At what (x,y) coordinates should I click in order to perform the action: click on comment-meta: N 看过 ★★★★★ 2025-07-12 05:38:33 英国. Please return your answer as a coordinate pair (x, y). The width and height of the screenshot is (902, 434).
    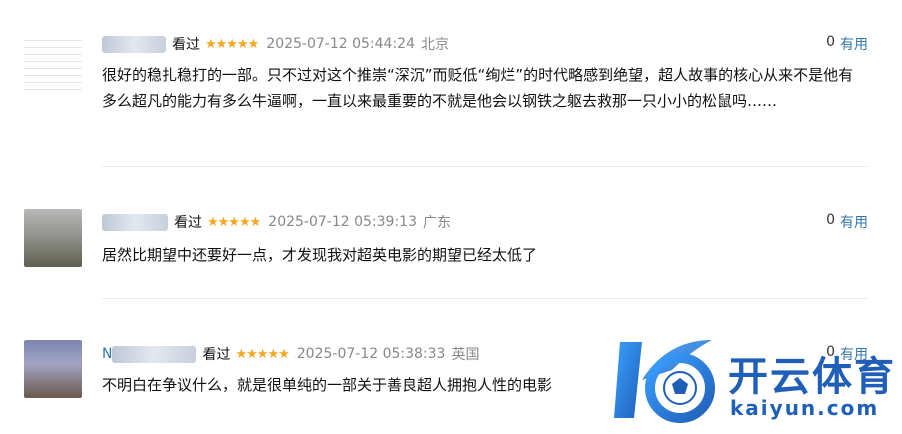
    Looking at the image, I should click on (290, 354).